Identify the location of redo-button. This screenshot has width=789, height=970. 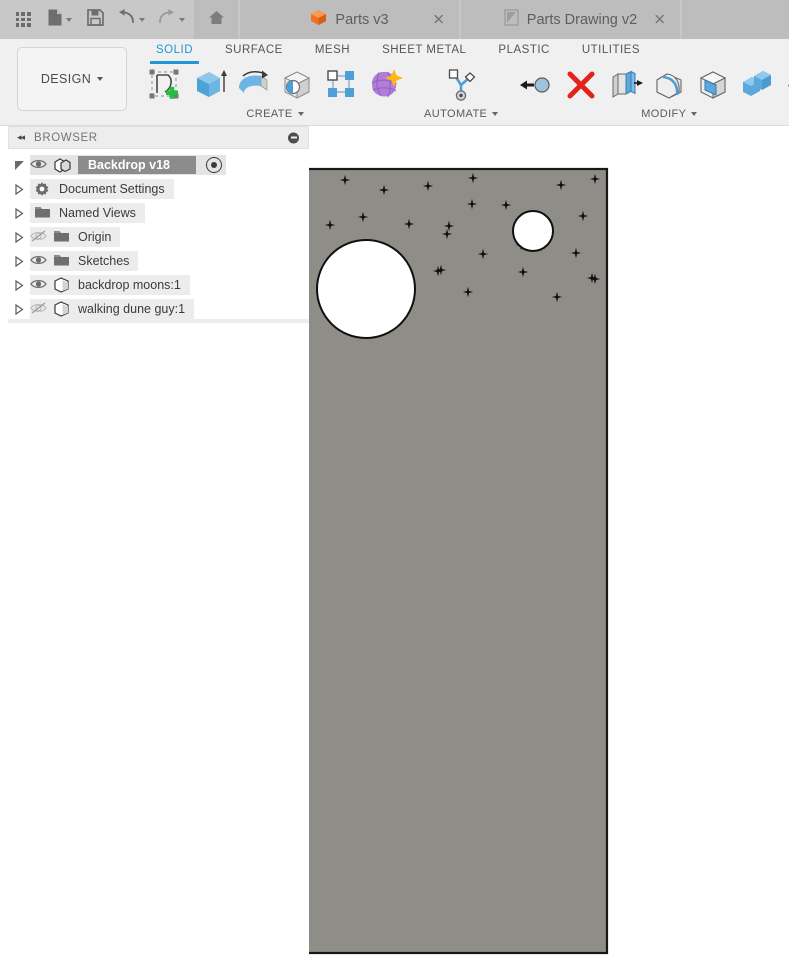
(171, 20).